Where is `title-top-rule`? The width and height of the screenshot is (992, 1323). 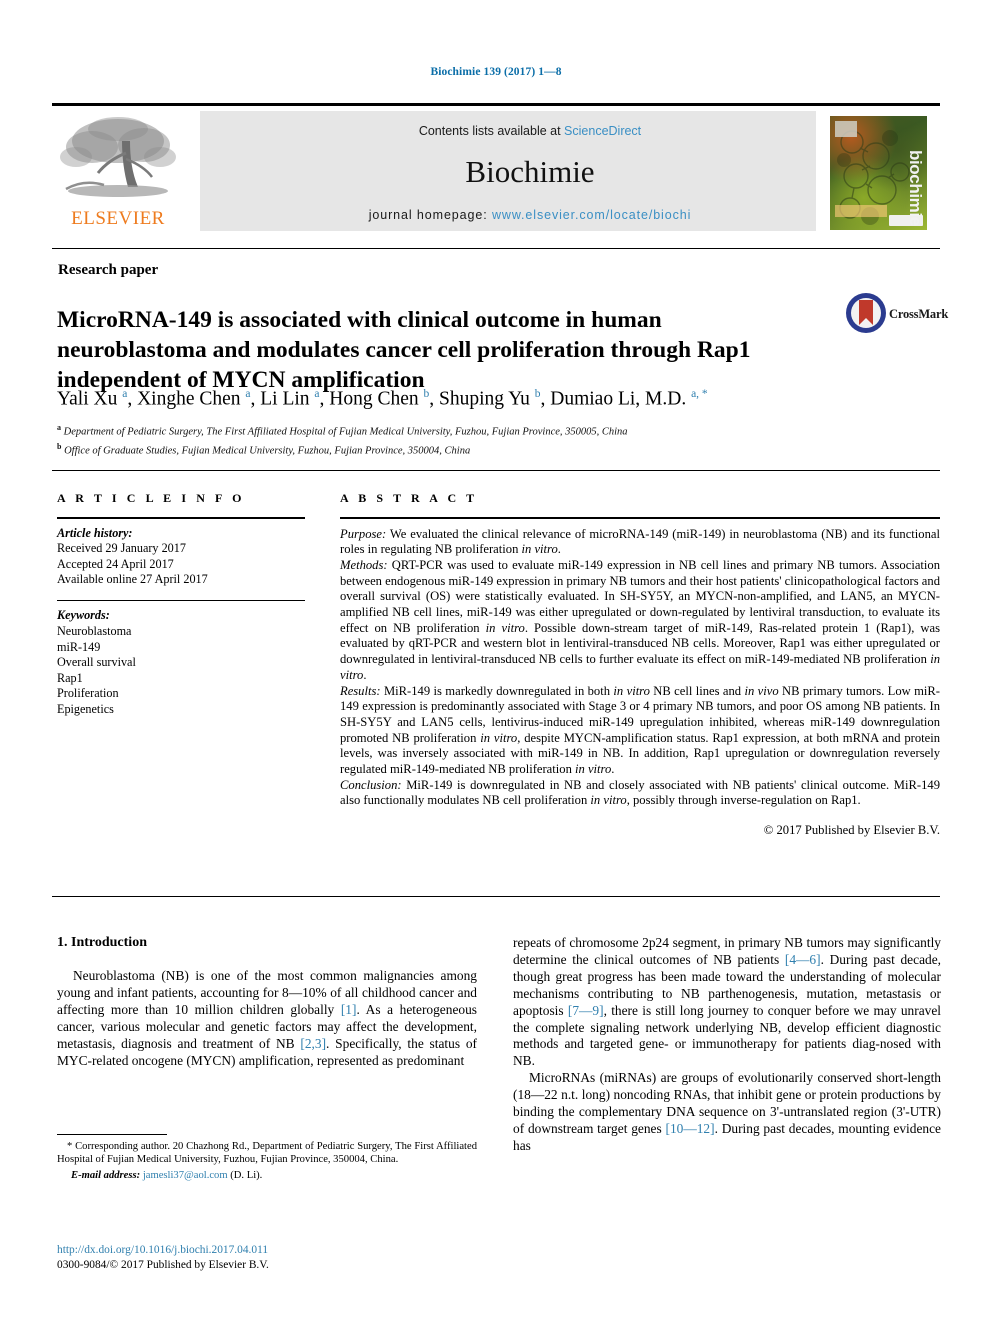
title-top-rule is located at coordinates (496, 248).